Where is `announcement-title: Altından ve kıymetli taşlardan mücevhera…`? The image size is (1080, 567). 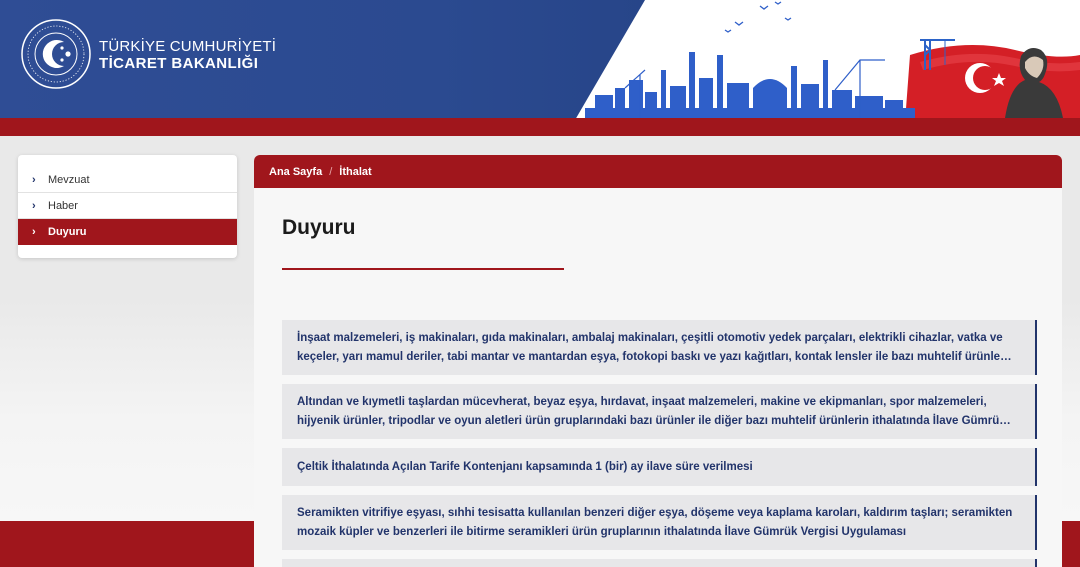 announcement-title: Altından ve kıymetli taşlardan mücevhera… is located at coordinates (651, 411).